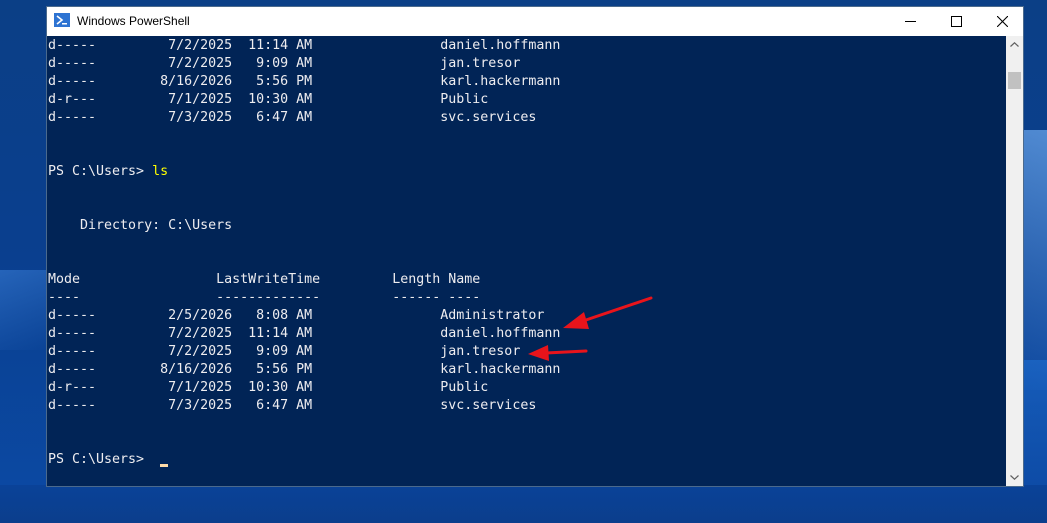  I want to click on console-line: Mode LastWriteTime Length Name, so click(264, 280).